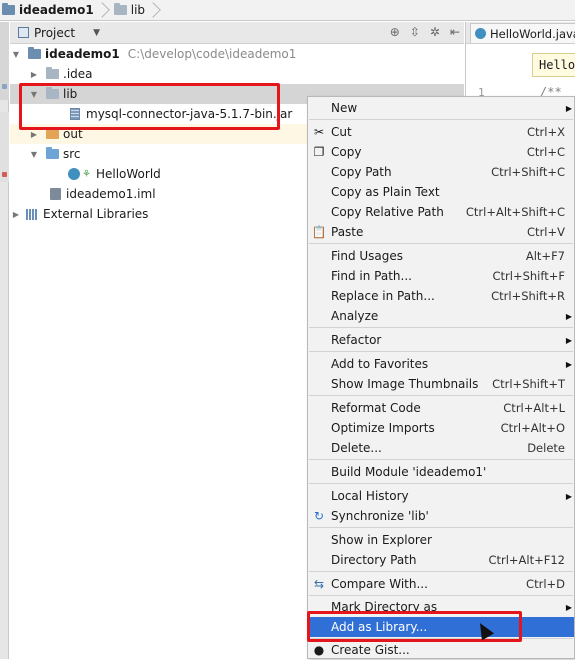 This screenshot has width=575, height=660. Describe the element at coordinates (237, 74) in the screenshot. I see `tree-item-idea: ▶ .idea` at that location.